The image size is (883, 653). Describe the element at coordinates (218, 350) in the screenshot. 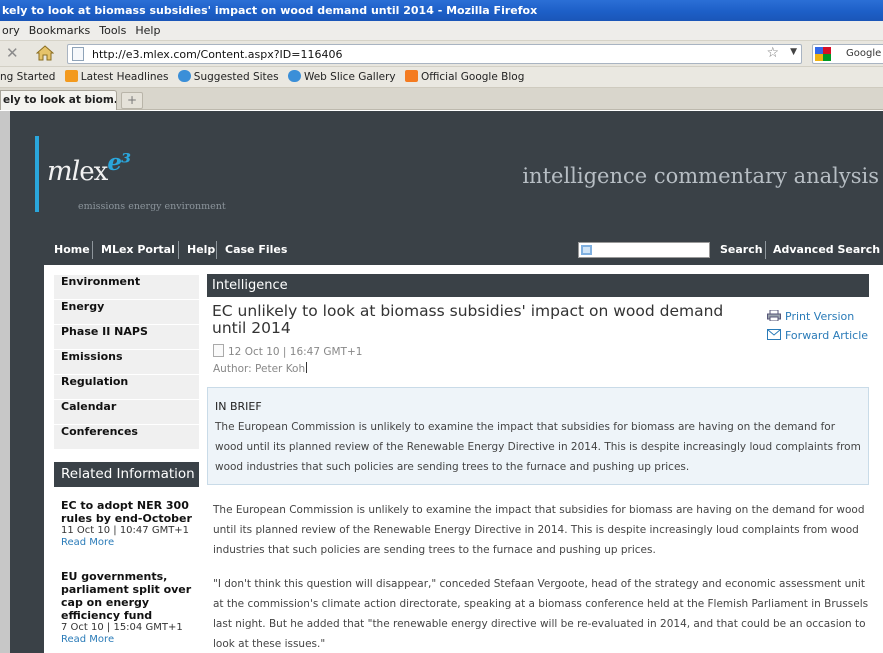

I see `document-icon` at that location.